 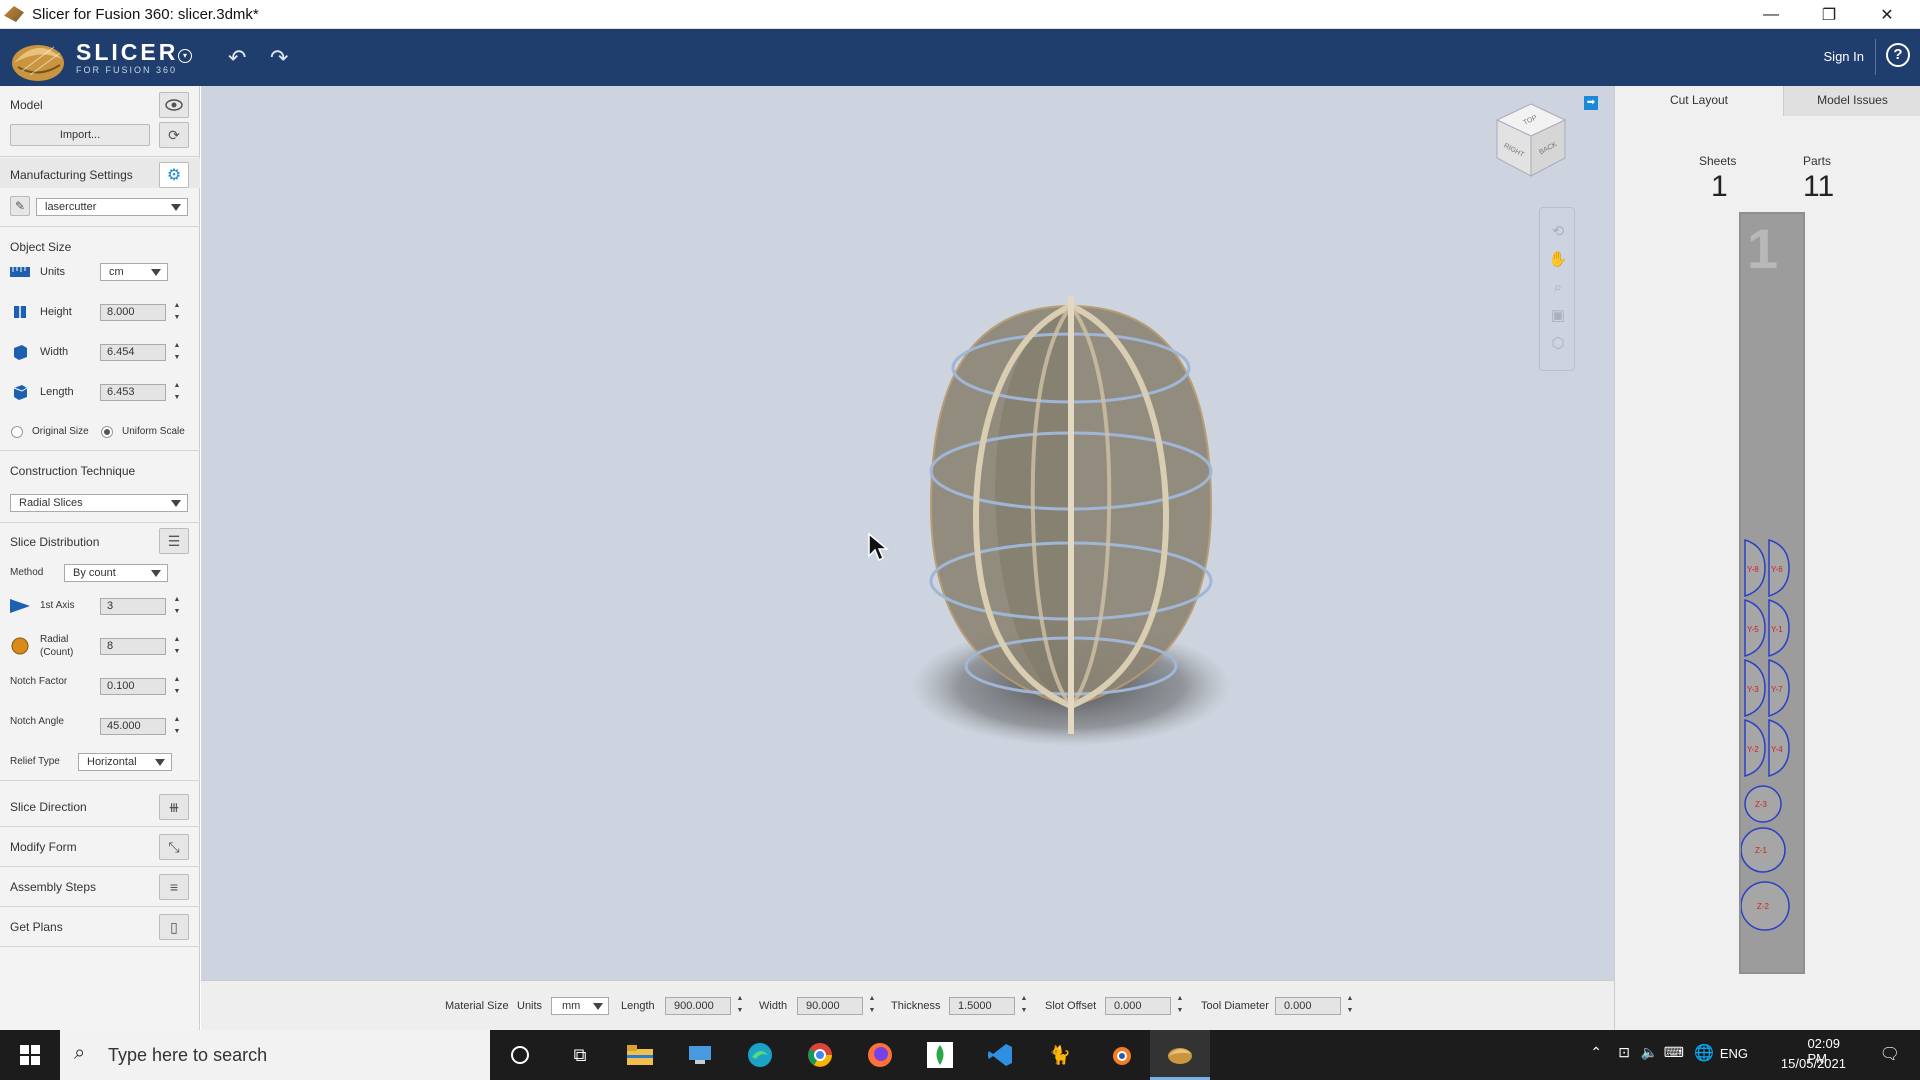 What do you see at coordinates (185, 56) in the screenshot?
I see `app-menu-chevron-icon: ▾` at bounding box center [185, 56].